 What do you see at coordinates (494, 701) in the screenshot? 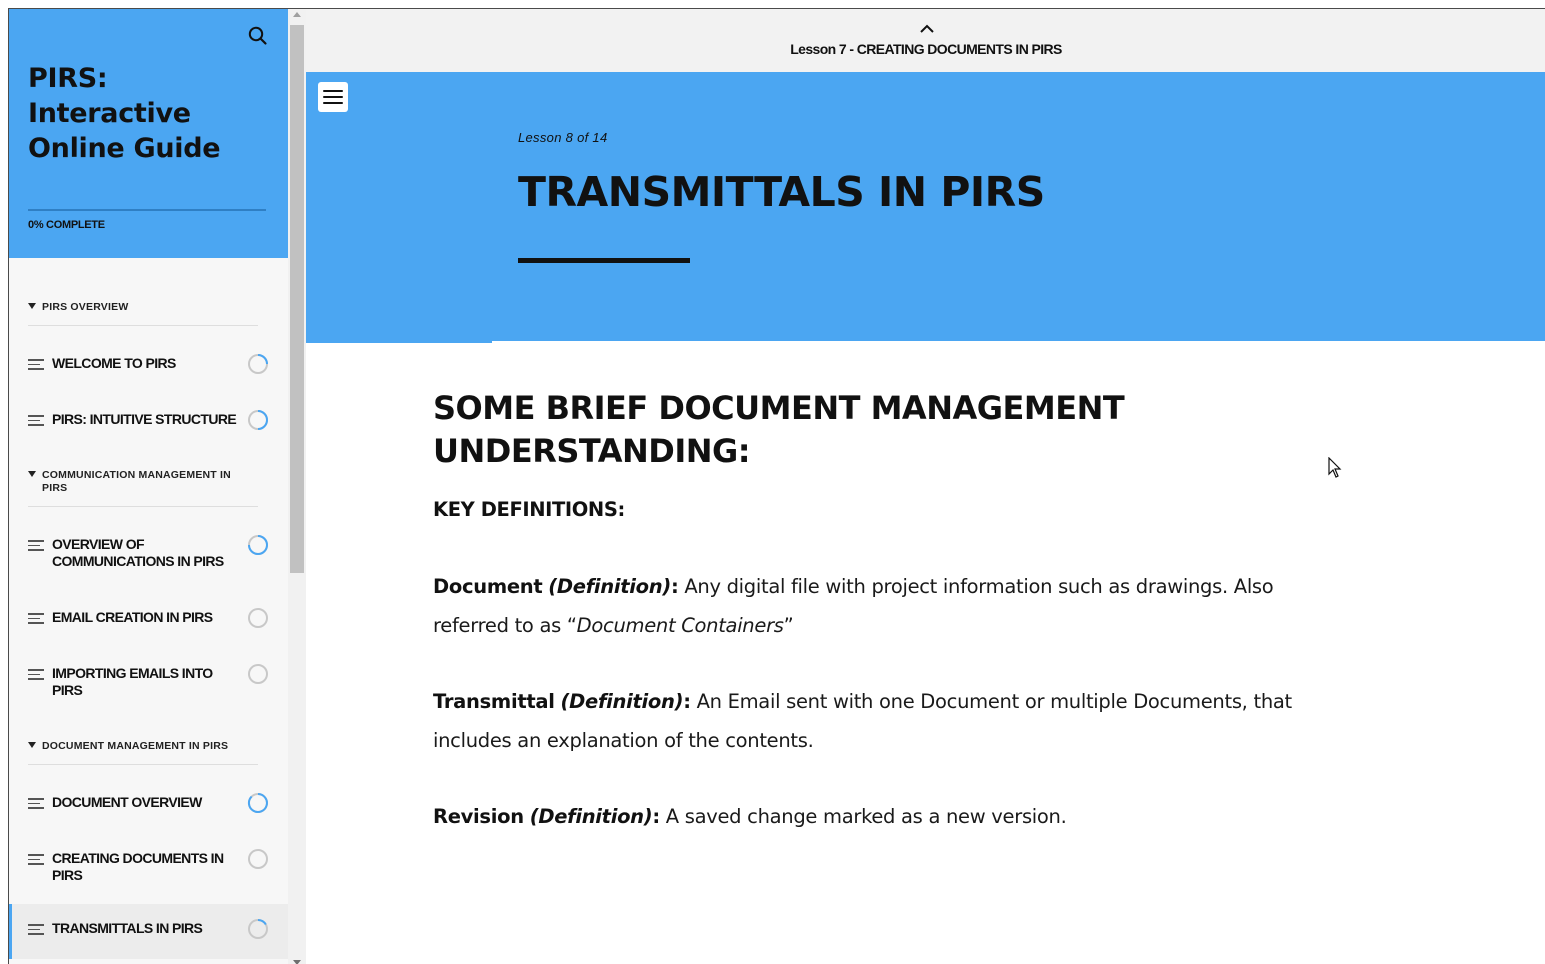
I see `definition-term: Transmittal` at bounding box center [494, 701].